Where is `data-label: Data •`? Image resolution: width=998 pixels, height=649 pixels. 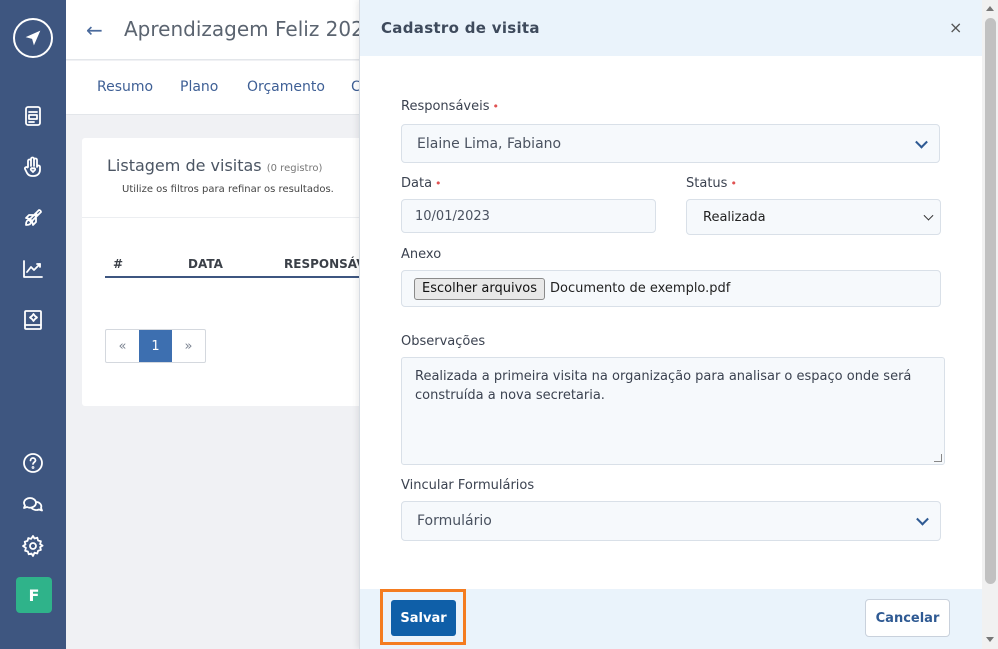 data-label: Data • is located at coordinates (421, 183).